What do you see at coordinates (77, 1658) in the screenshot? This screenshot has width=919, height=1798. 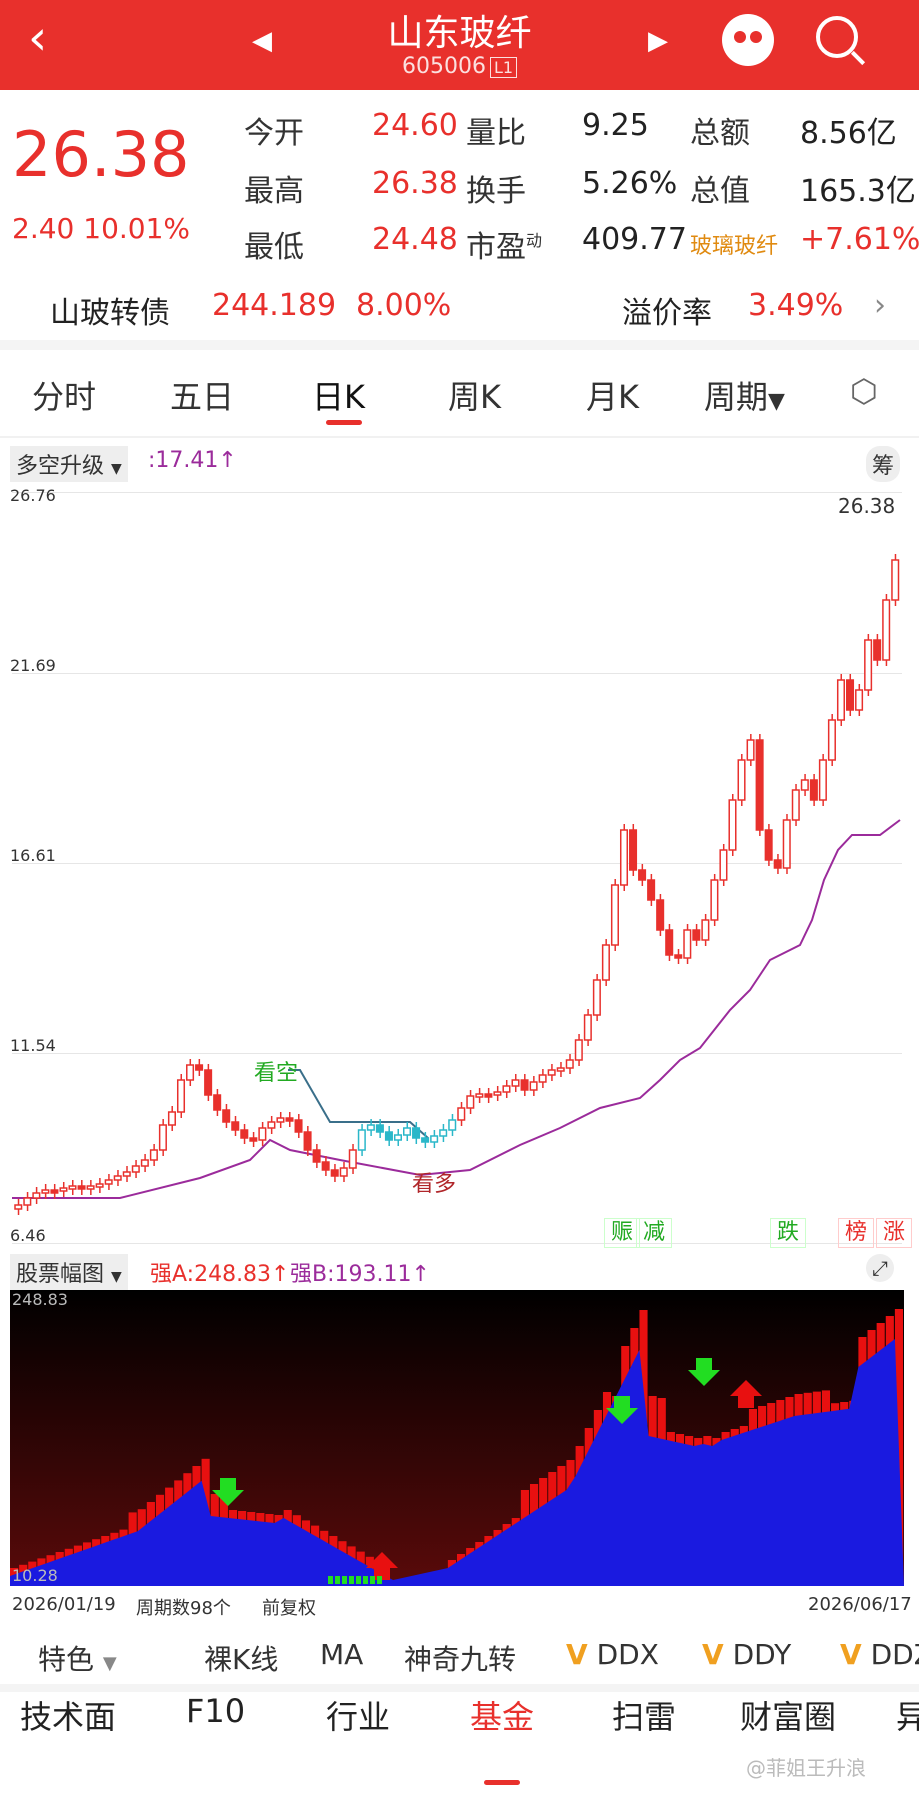 I see `feature-special: 特色 ▼` at bounding box center [77, 1658].